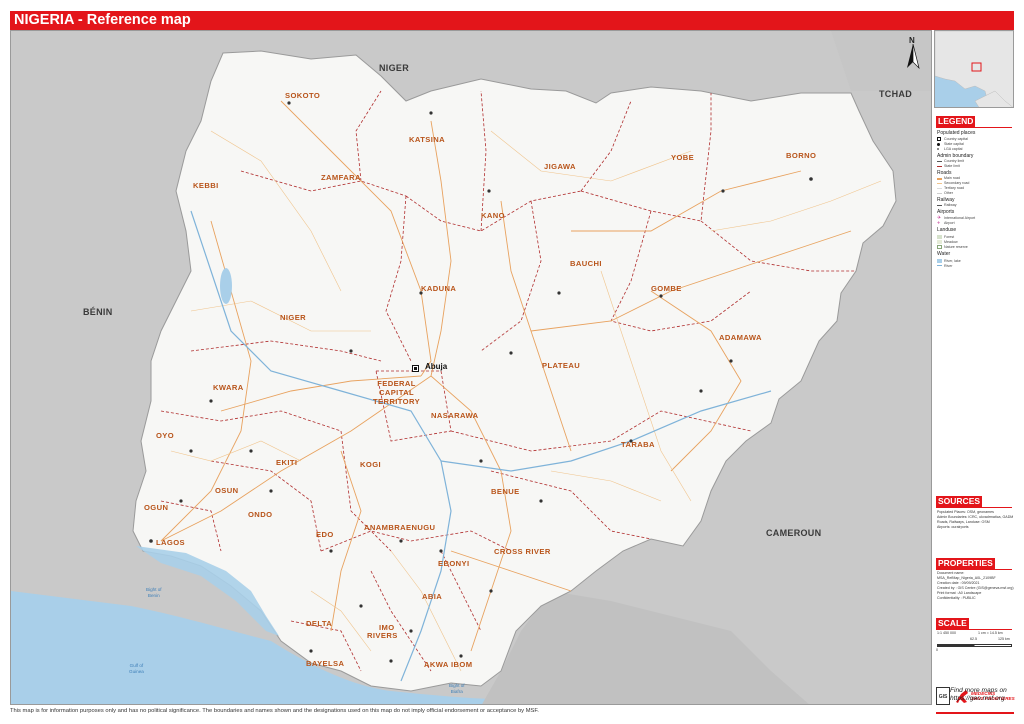  Describe the element at coordinates (421, 527) in the screenshot. I see `state-label-enugu: ENUGU` at that location.